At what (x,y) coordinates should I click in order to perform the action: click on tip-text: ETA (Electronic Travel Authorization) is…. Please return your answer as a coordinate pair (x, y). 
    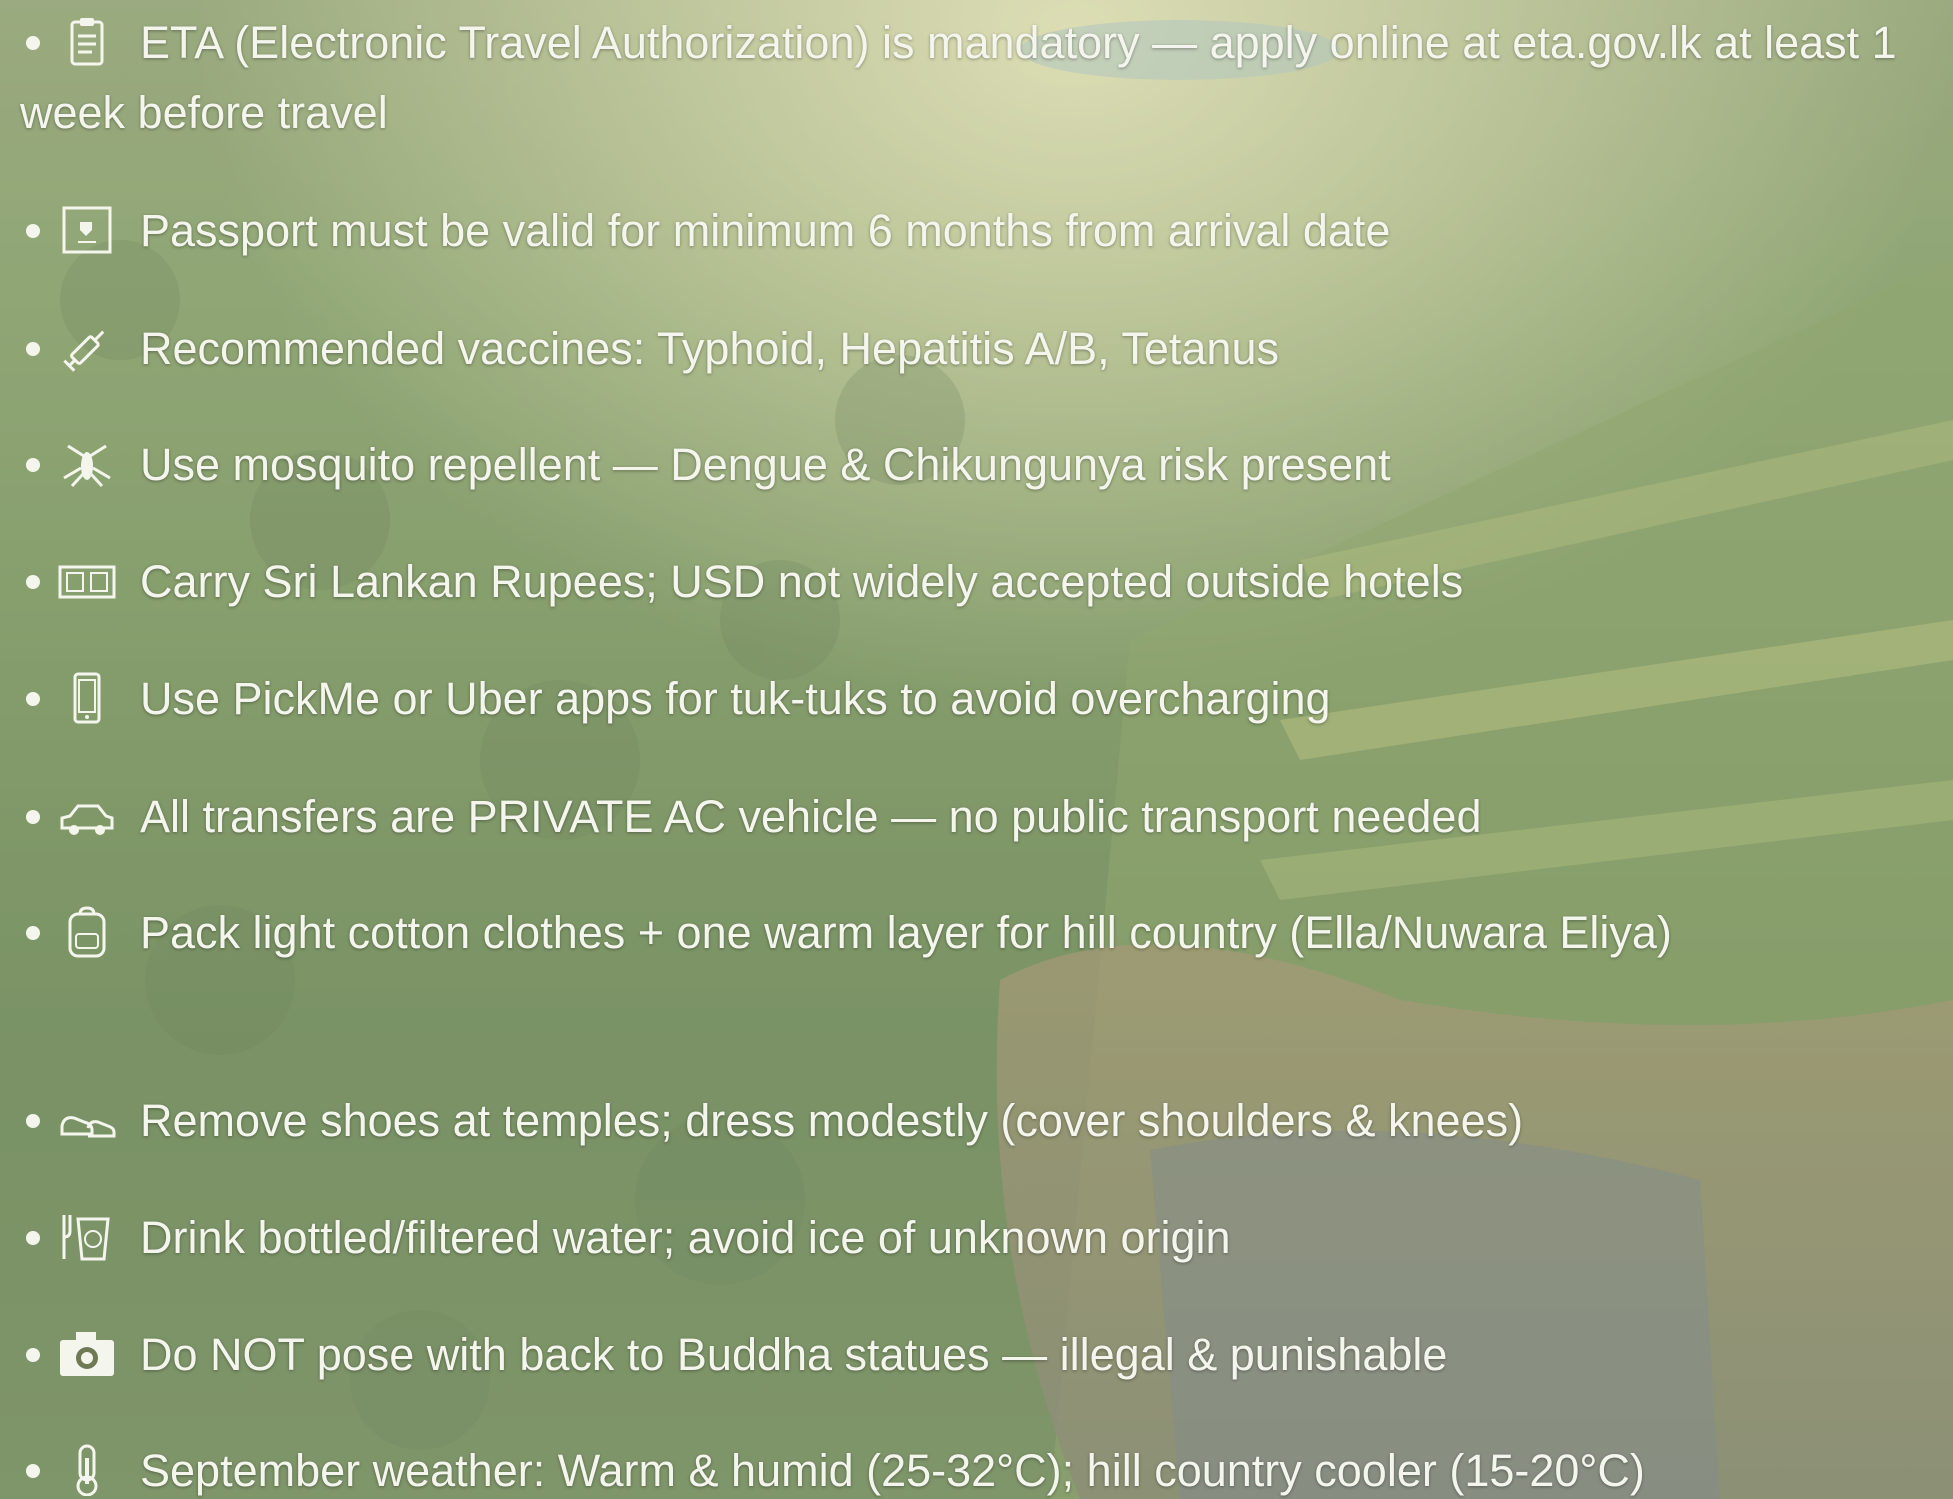
    Looking at the image, I should click on (958, 77).